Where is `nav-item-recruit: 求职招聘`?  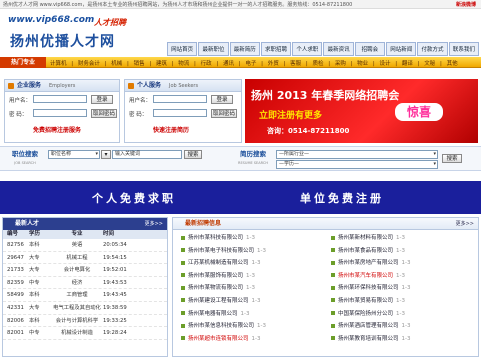 nav-item-recruit: 求职招聘 is located at coordinates (276, 49).